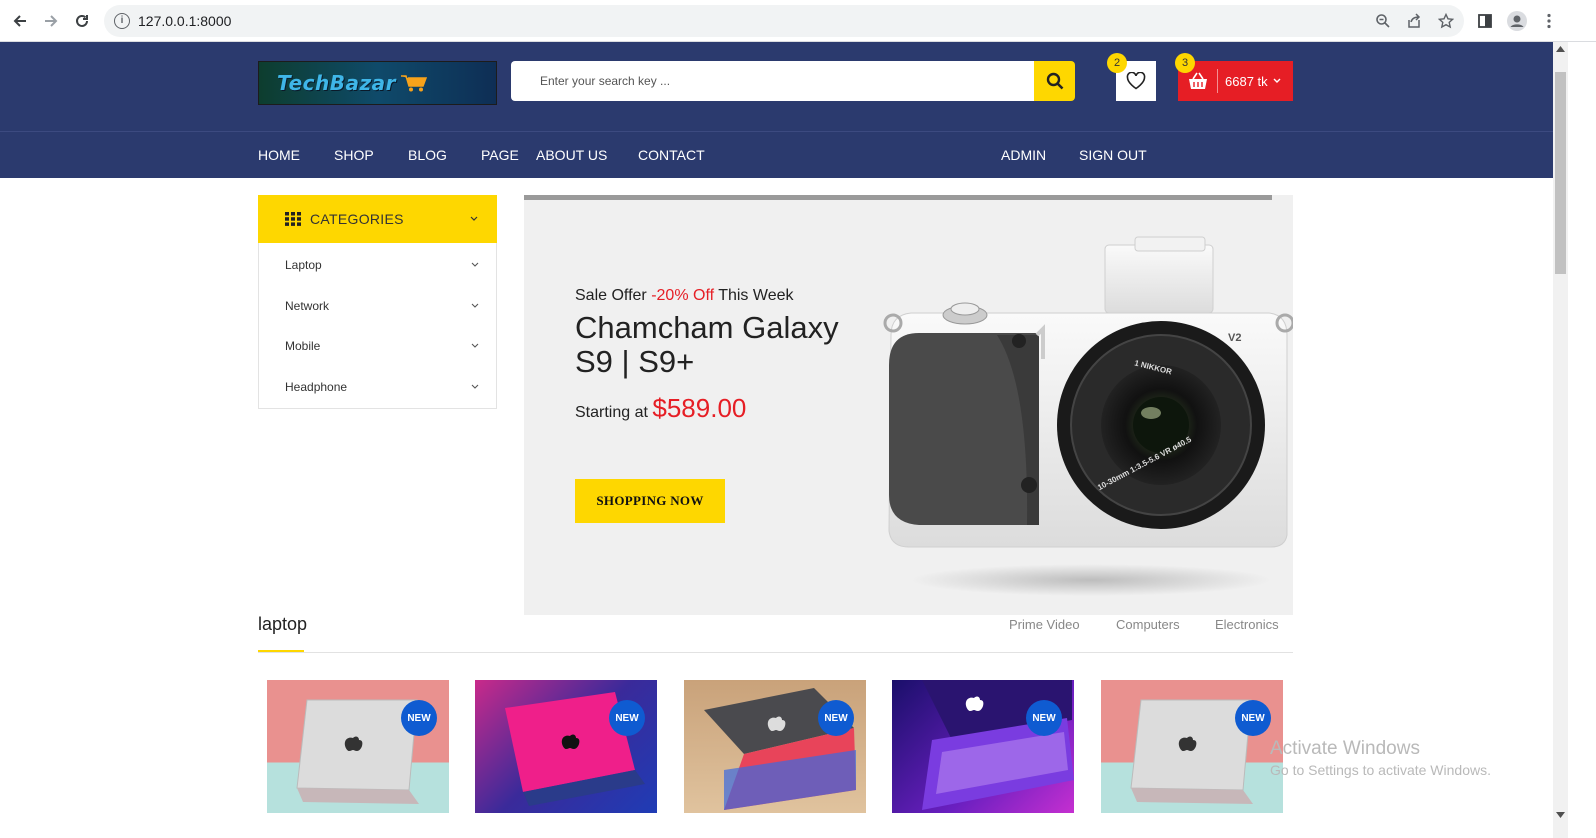  I want to click on offer-suffix: This Week, so click(756, 295).